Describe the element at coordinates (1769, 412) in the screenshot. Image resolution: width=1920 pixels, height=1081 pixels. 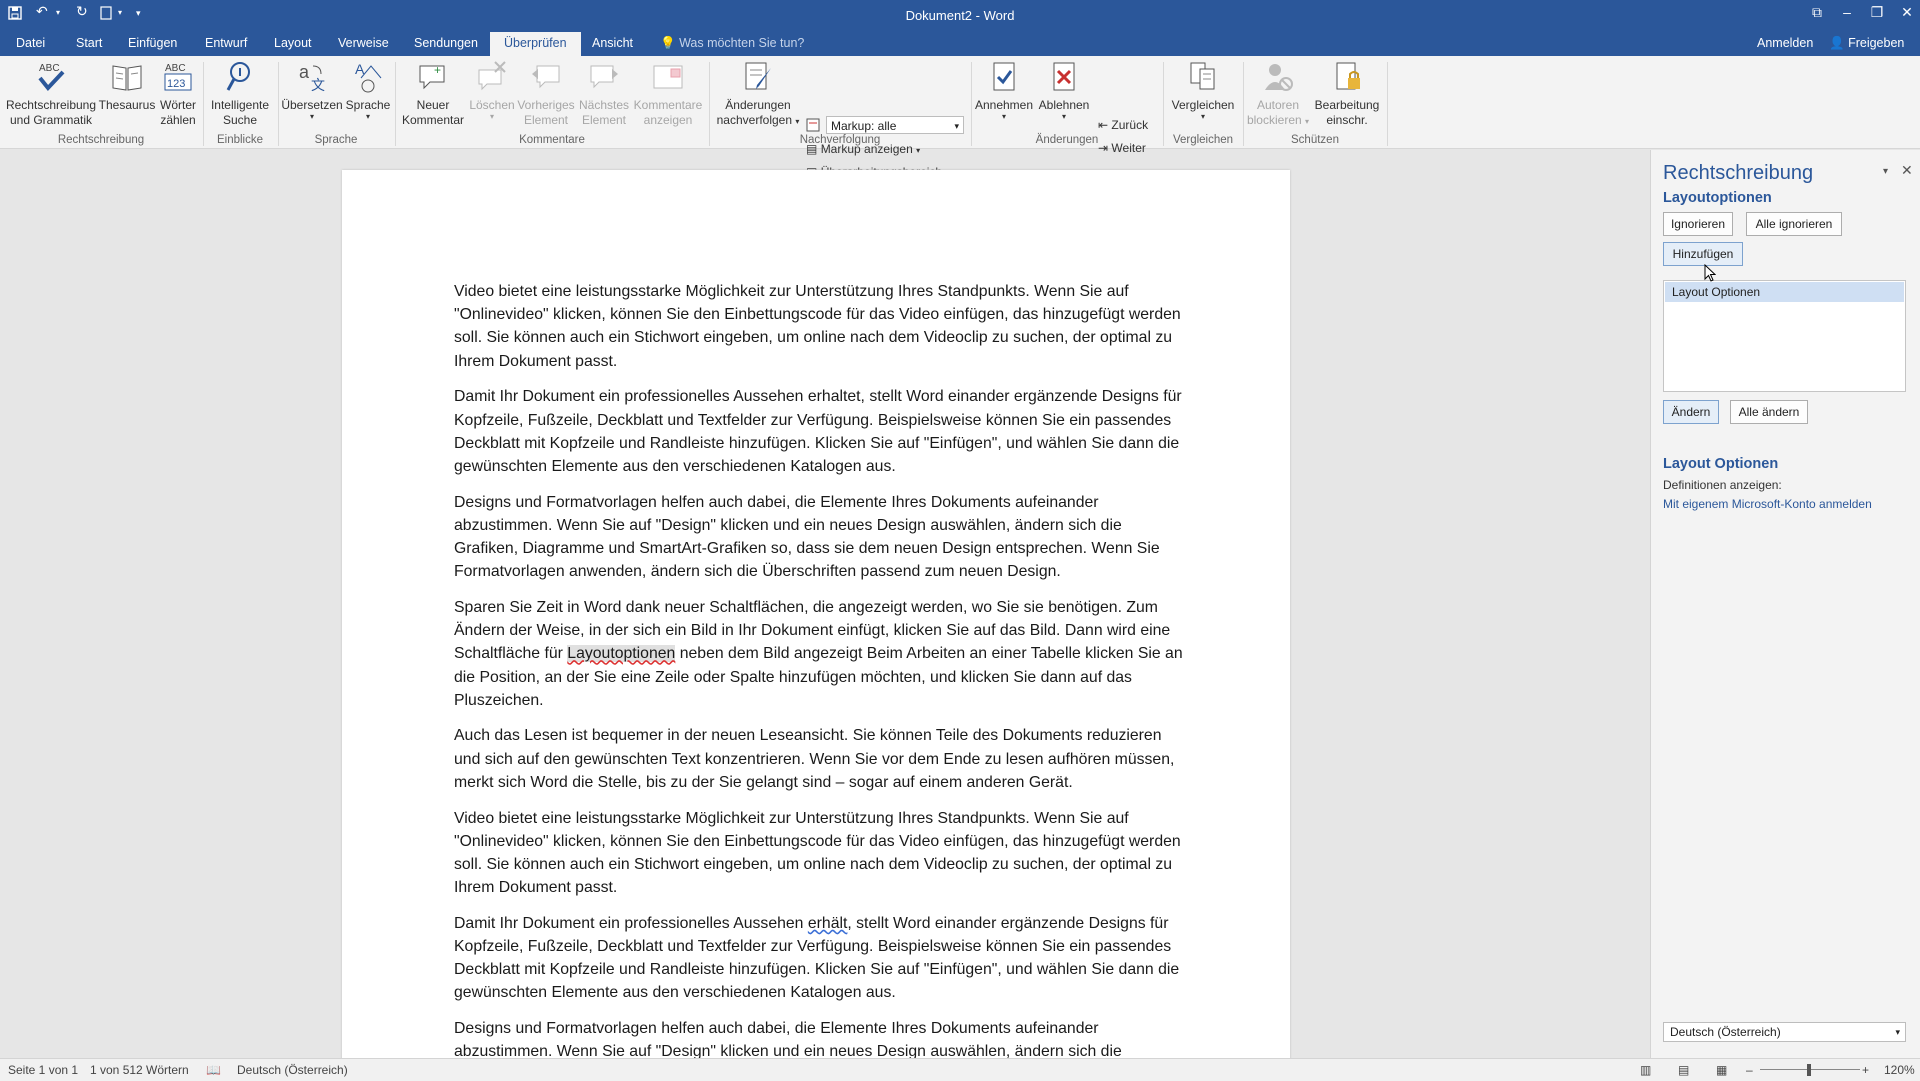
I see `change-all-button: Alle ändern` at that location.